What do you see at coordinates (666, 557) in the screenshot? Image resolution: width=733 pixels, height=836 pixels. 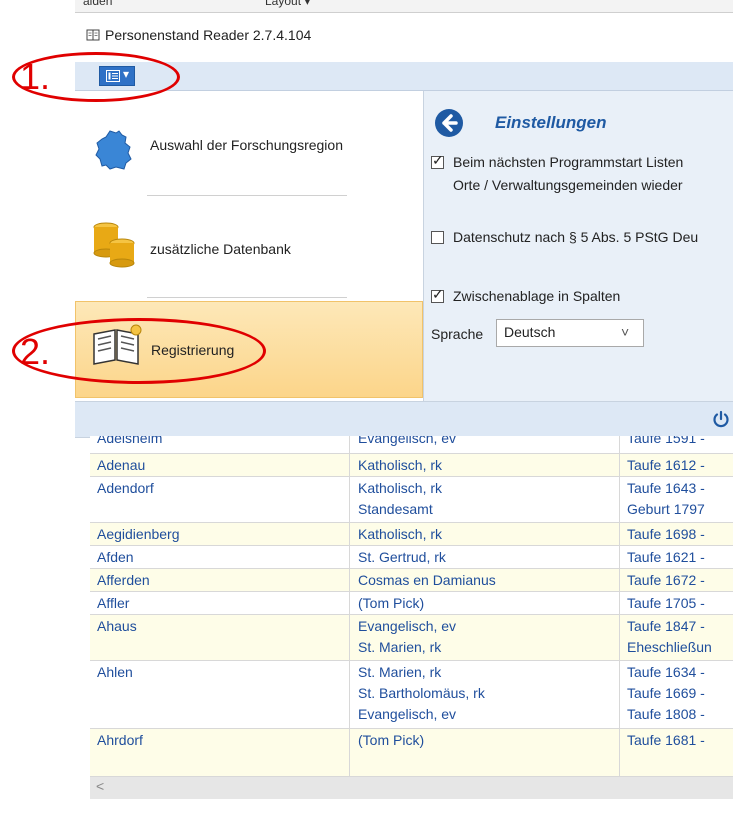 I see `record-cell: Taufe 1621 -` at bounding box center [666, 557].